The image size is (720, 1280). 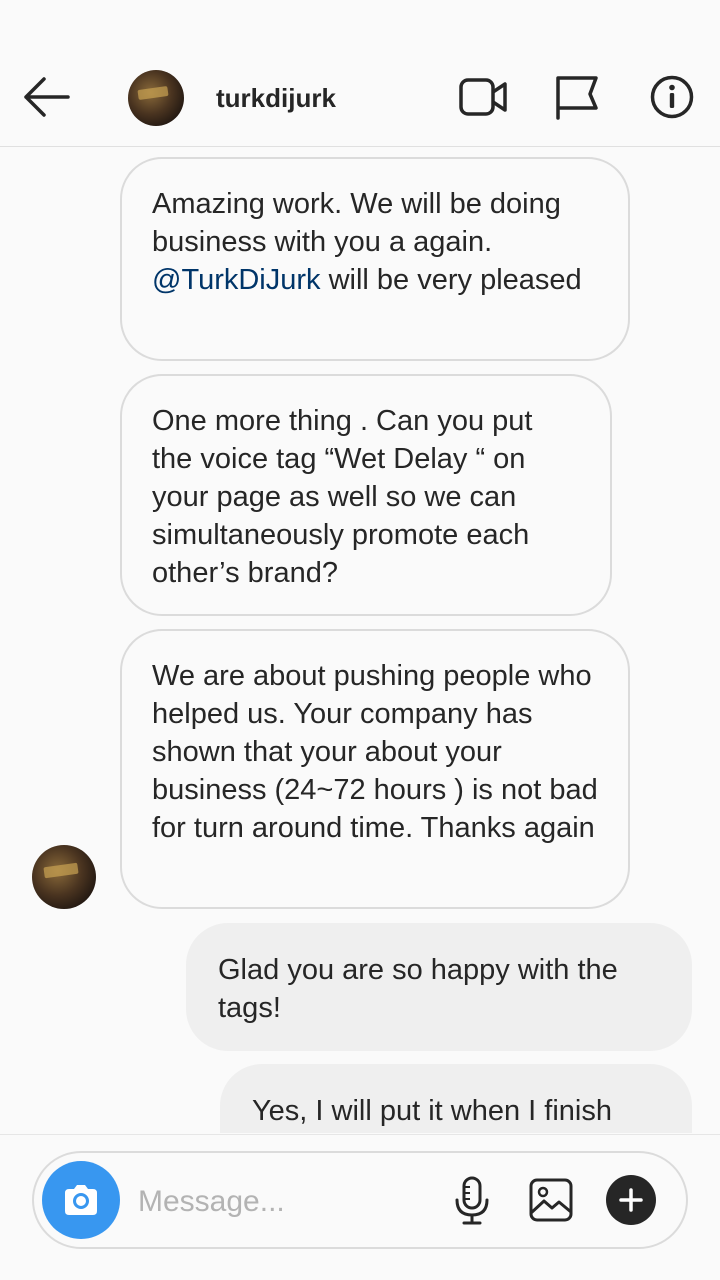 What do you see at coordinates (236, 280) in the screenshot?
I see `mention-link: @TurkDiJurk` at bounding box center [236, 280].